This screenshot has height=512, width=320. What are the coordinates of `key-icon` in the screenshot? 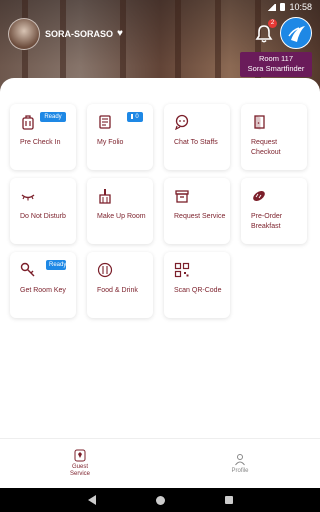 It's located at (27, 269).